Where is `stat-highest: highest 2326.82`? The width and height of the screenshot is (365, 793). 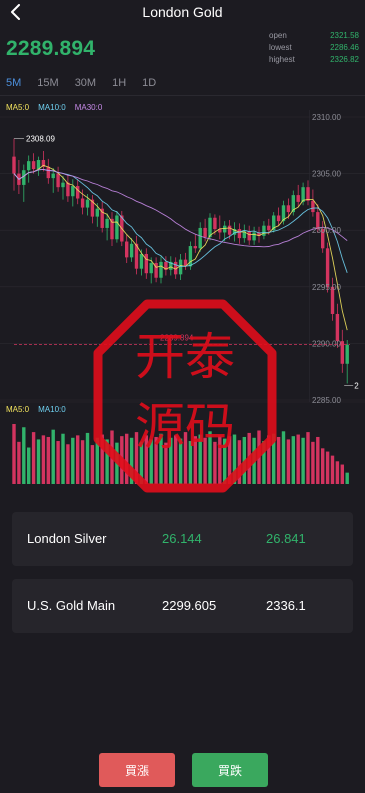
stat-highest: highest 2326.82 is located at coordinates (314, 60).